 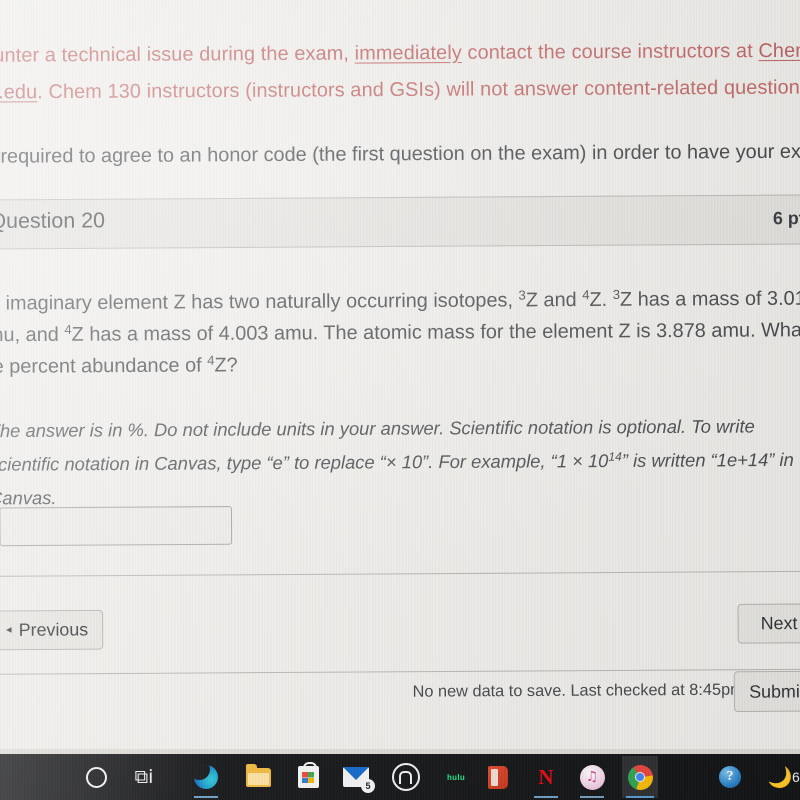 I want to click on windows-taskbar: ⧉i 5 hulu N ♫ ? 🌙 6, so click(x=400, y=774).